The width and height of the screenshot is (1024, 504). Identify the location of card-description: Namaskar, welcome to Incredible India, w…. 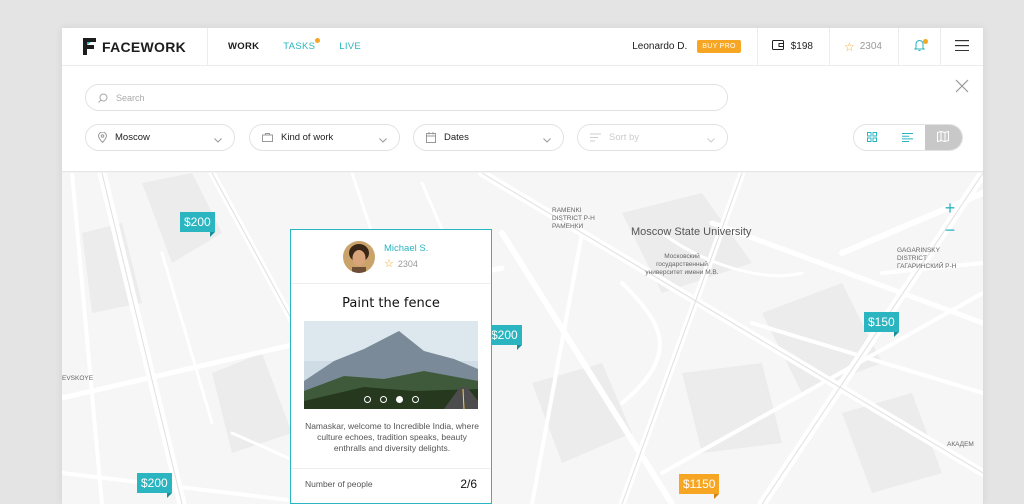
(392, 437).